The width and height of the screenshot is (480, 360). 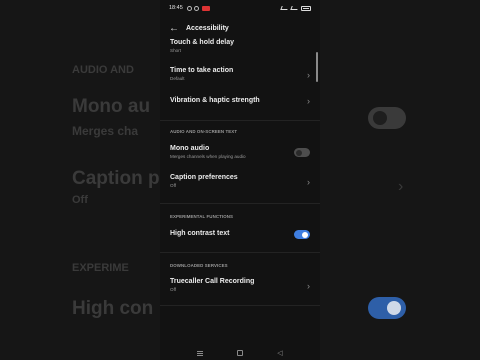 What do you see at coordinates (111, 106) in the screenshot?
I see `background-mono-audio: Mono au` at bounding box center [111, 106].